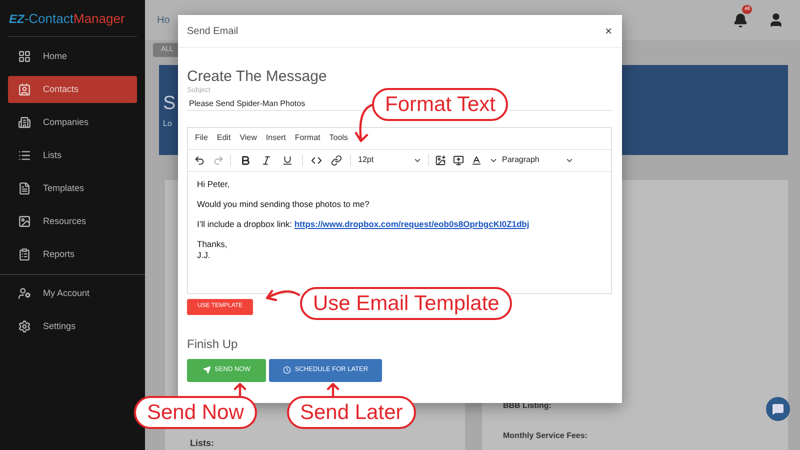 The height and width of the screenshot is (450, 800). I want to click on sidebar-item: Contacts, so click(72, 89).